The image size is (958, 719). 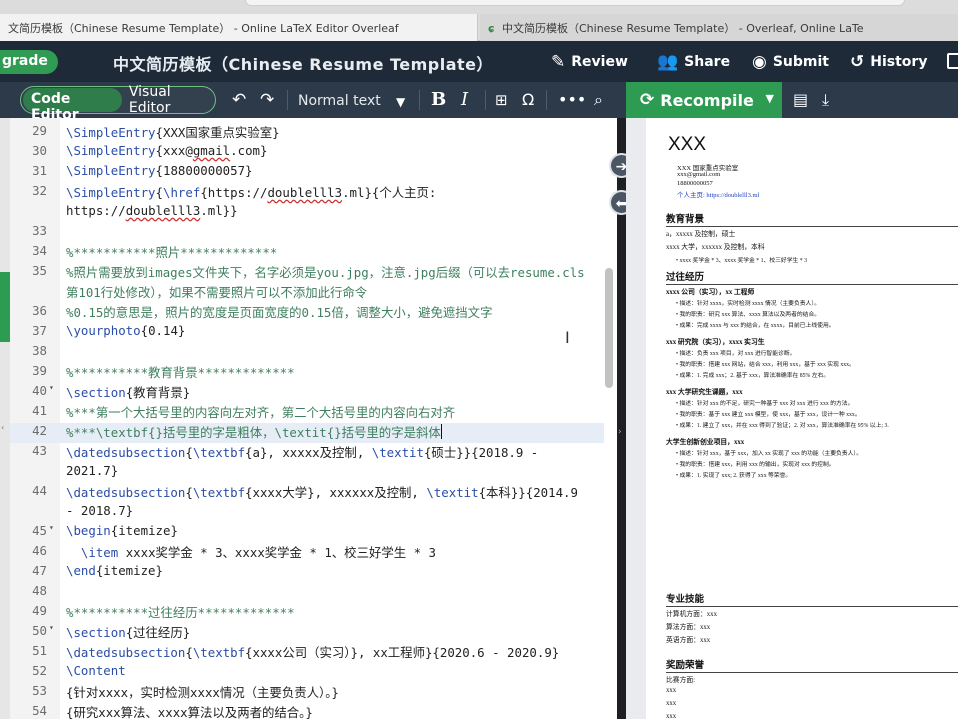 I want to click on submit-label: Submit, so click(x=800, y=62).